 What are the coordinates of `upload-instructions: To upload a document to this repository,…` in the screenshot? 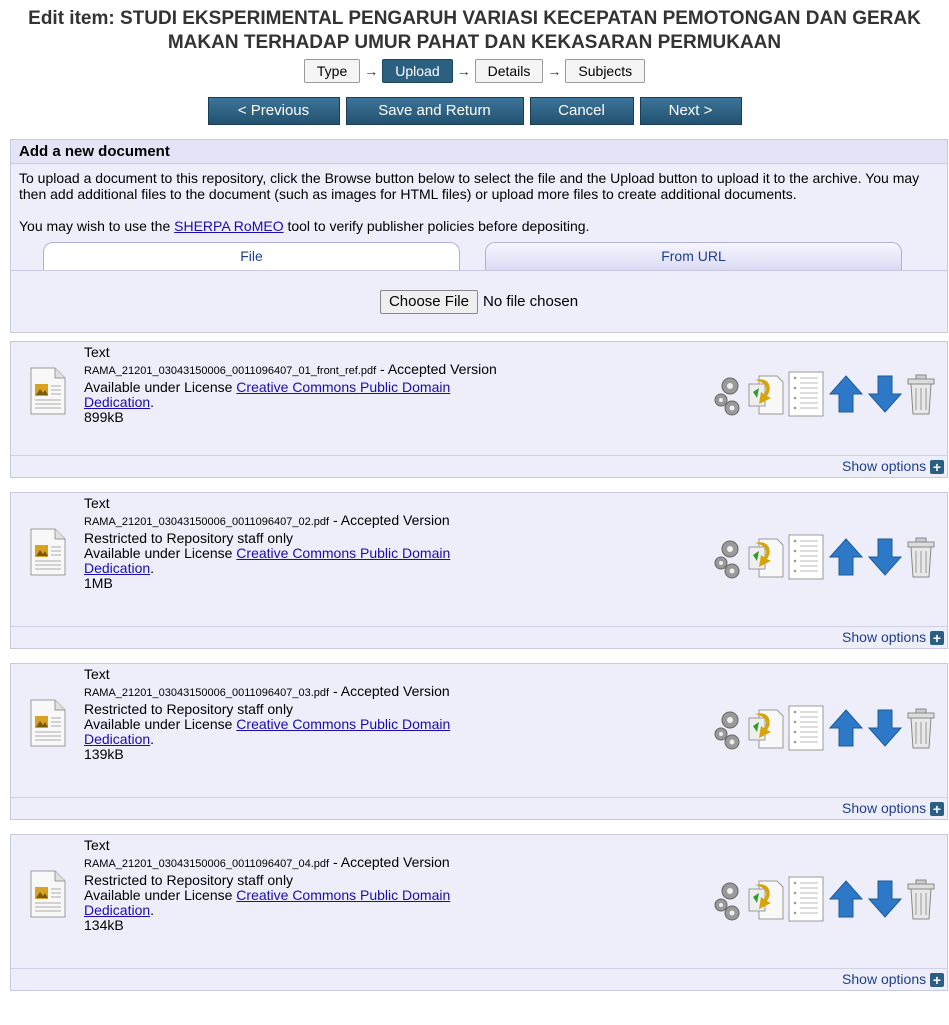 It's located at (469, 186).